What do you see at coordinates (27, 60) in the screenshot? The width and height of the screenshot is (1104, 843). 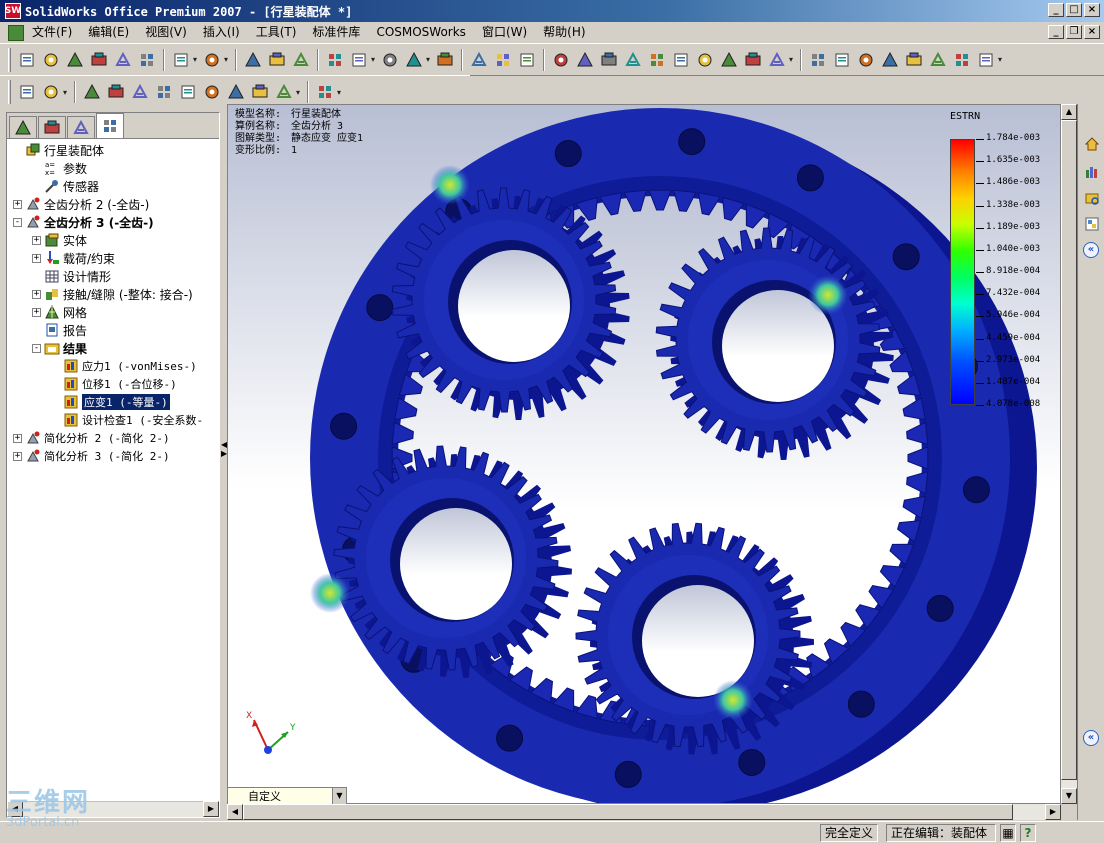 I see `new-icon` at bounding box center [27, 60].